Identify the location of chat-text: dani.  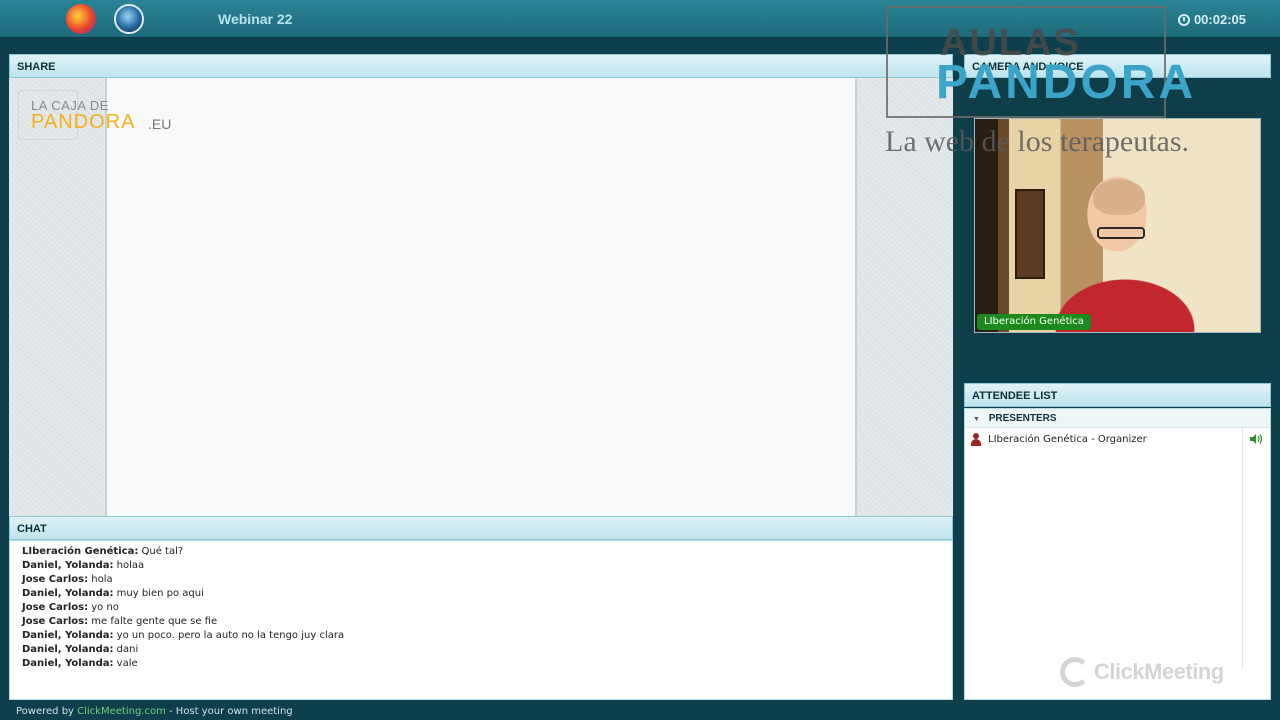
(126, 649).